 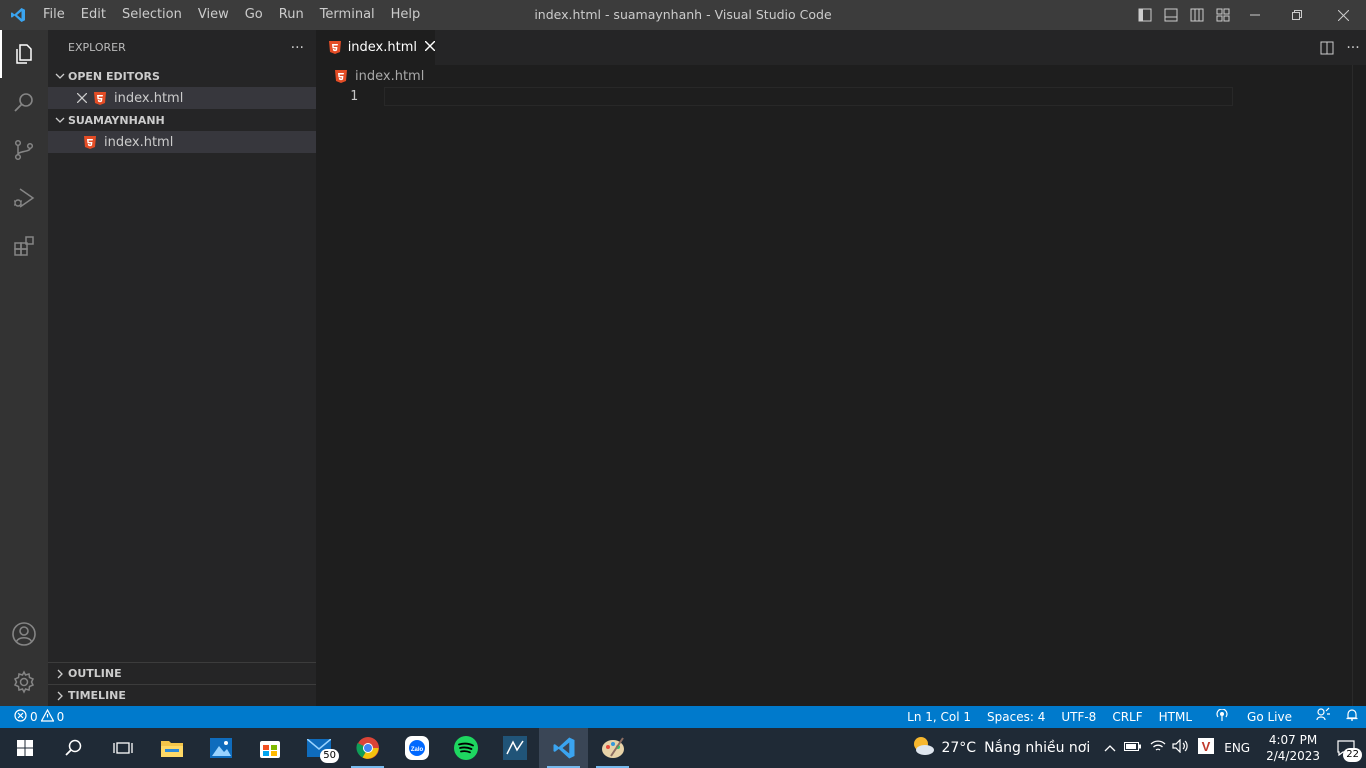 What do you see at coordinates (24, 150) in the screenshot?
I see `source-control-icon` at bounding box center [24, 150].